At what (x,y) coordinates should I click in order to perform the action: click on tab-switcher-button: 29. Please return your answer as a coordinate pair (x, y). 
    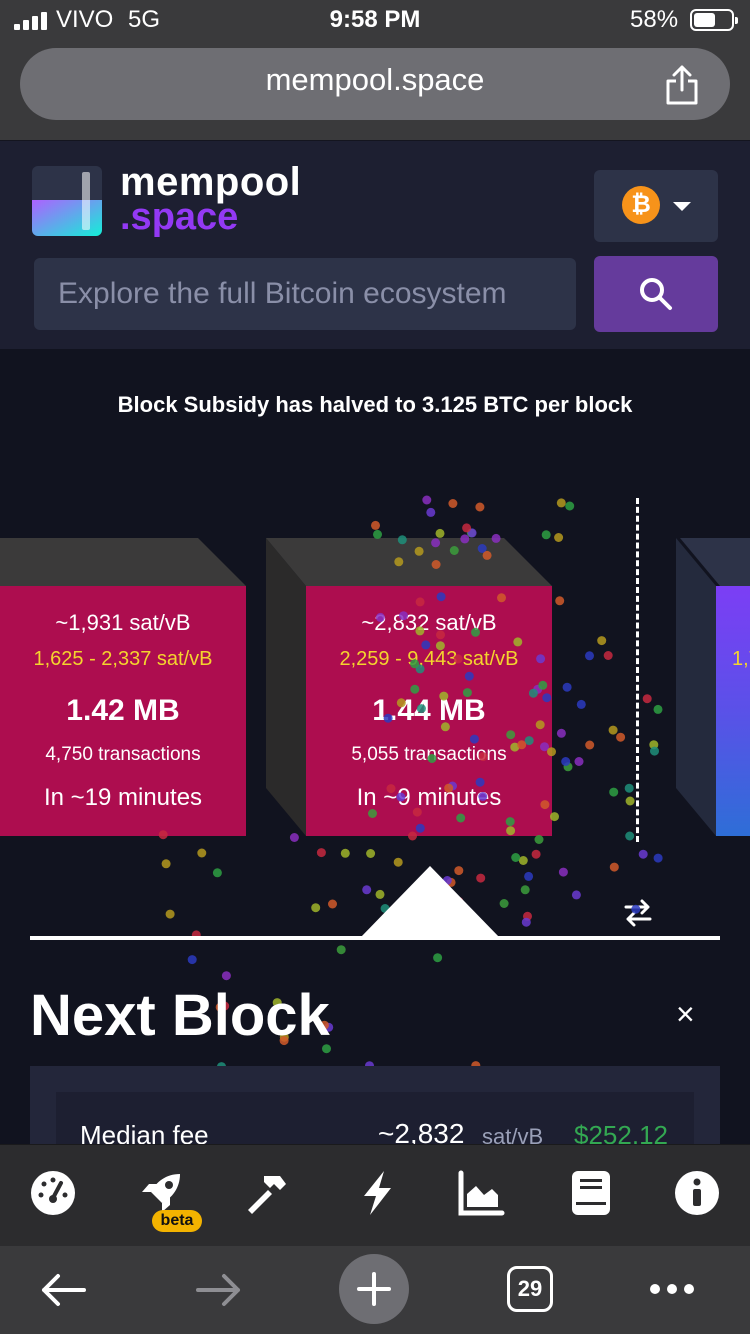
    Looking at the image, I should click on (530, 1289).